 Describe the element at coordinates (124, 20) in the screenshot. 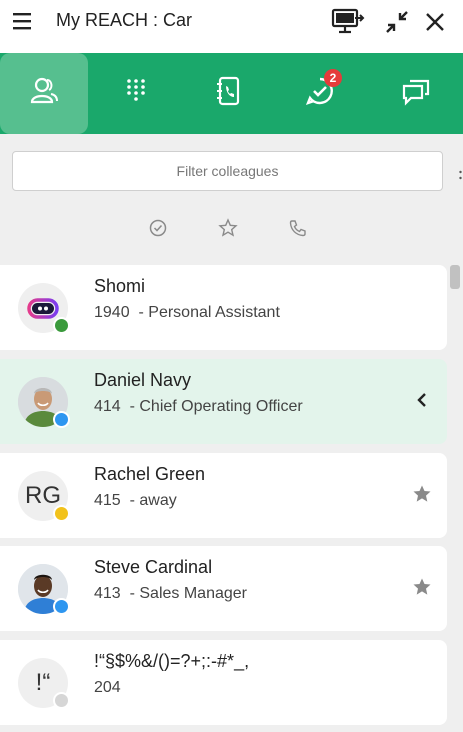

I see `window-title: My REACH : Car` at that location.